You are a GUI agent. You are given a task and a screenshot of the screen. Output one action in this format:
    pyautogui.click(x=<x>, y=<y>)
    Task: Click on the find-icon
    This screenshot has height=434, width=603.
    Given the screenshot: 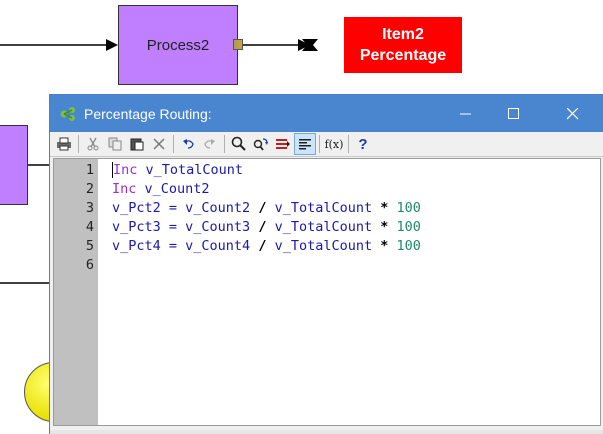 What is the action you would take?
    pyautogui.click(x=238, y=143)
    